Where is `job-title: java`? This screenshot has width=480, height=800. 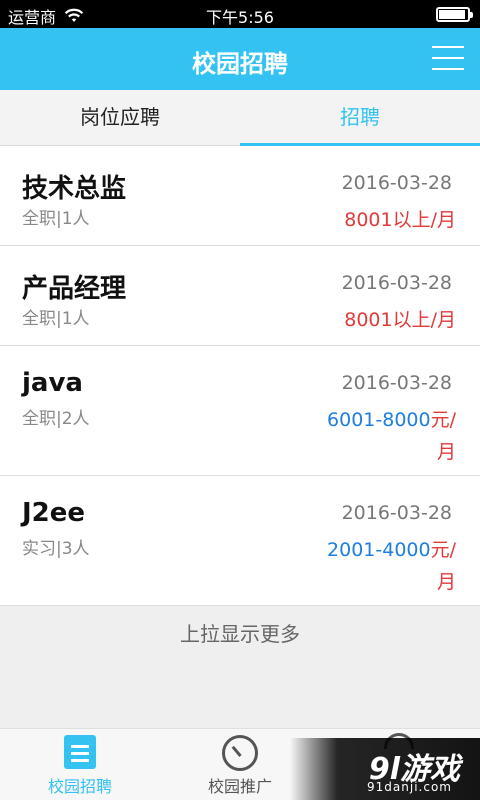 job-title: java is located at coordinates (52, 383).